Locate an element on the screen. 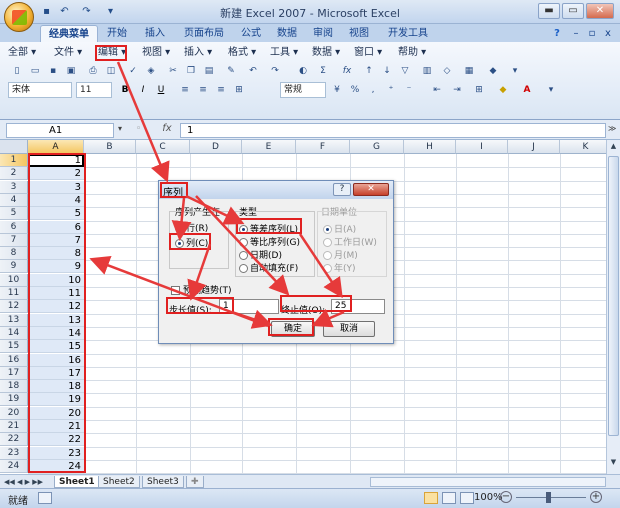 The height and width of the screenshot is (508, 620). print-preview-icon: ◫ is located at coordinates (111, 71).